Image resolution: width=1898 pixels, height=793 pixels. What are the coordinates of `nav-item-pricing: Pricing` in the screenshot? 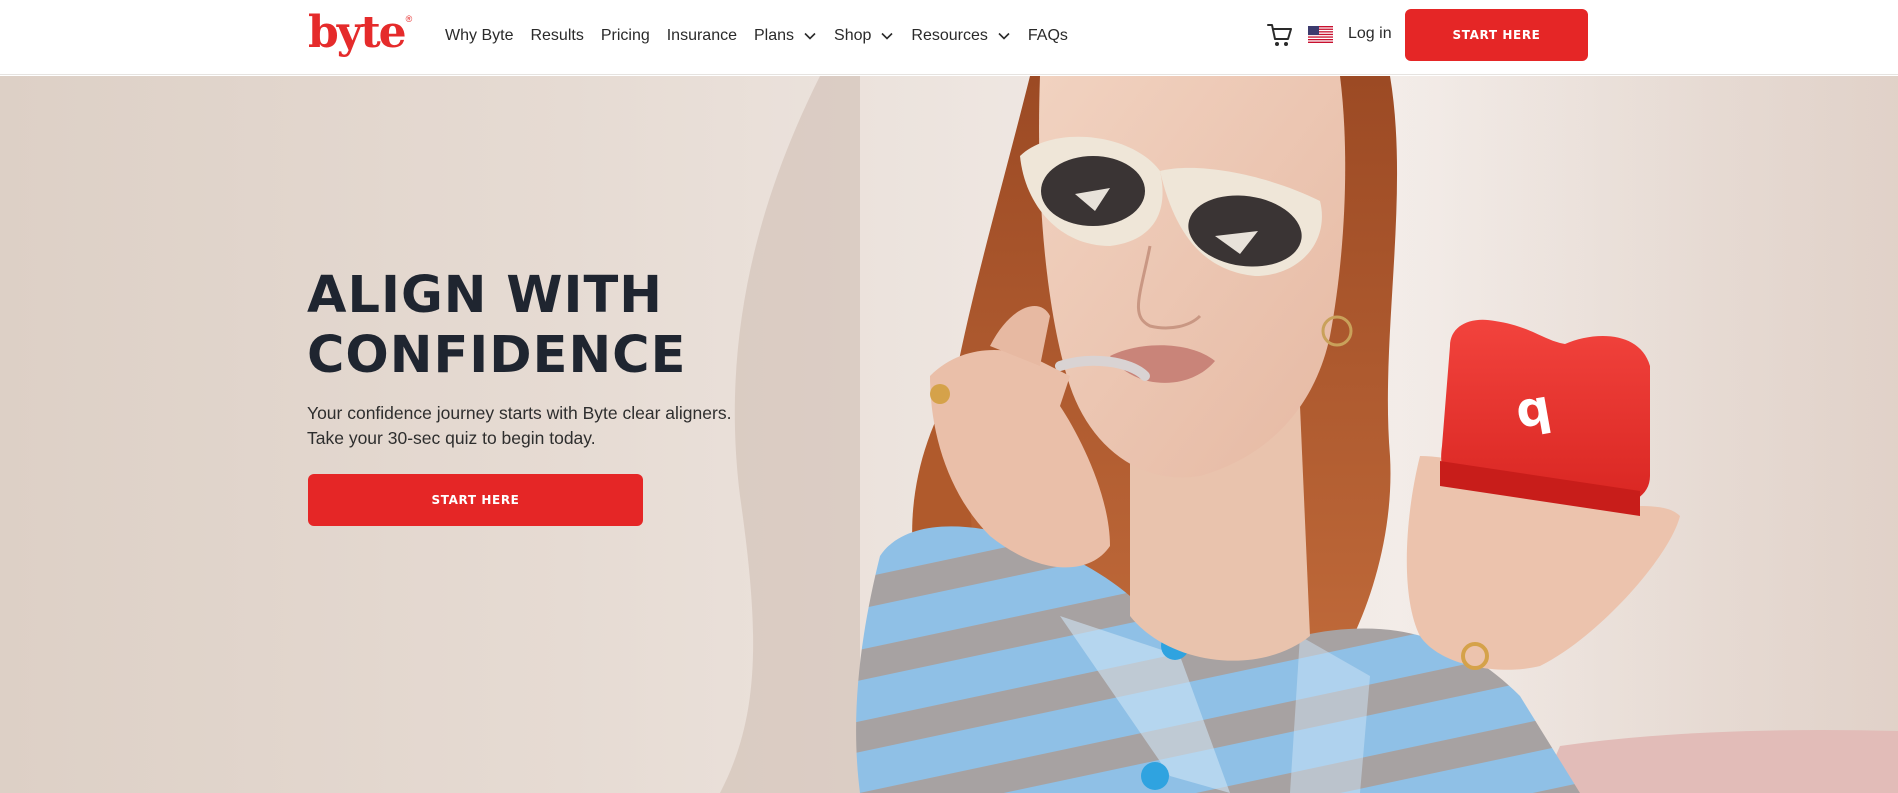 It's located at (625, 36).